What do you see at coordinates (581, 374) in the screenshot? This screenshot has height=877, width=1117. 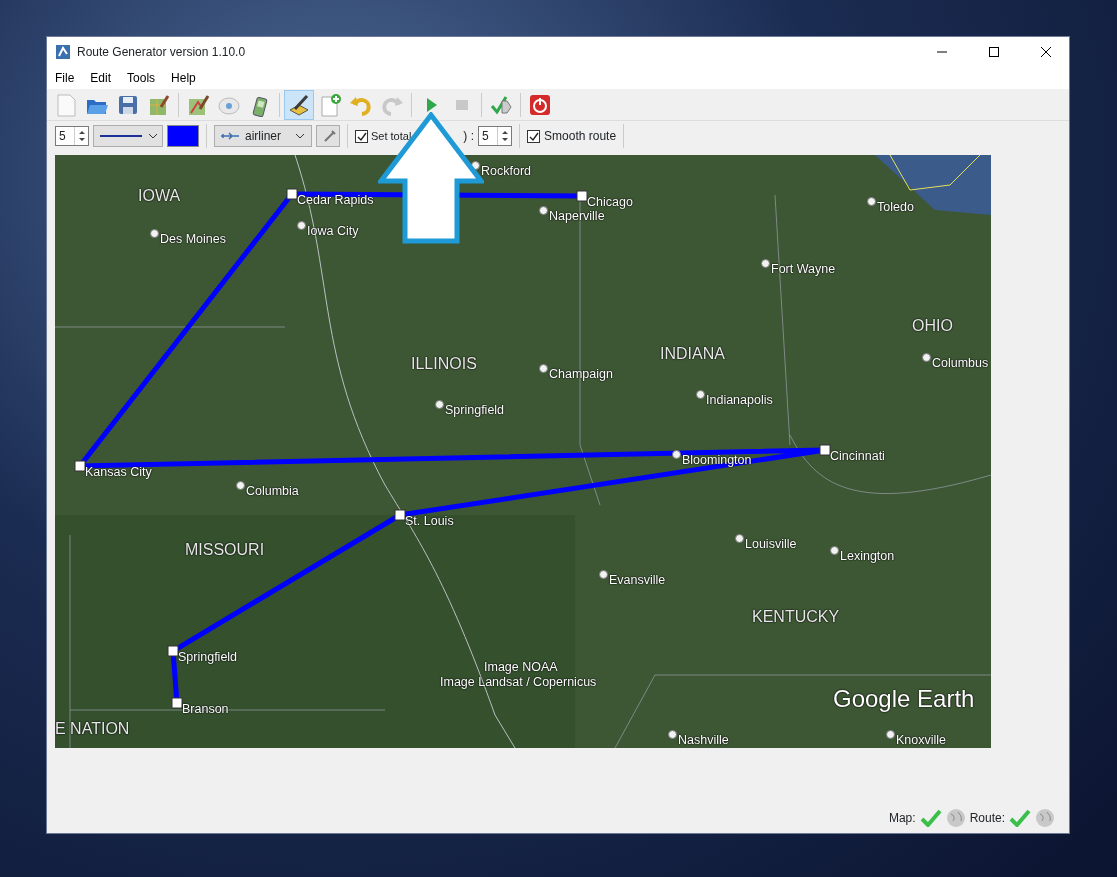 I see `city-label: Champaign` at bounding box center [581, 374].